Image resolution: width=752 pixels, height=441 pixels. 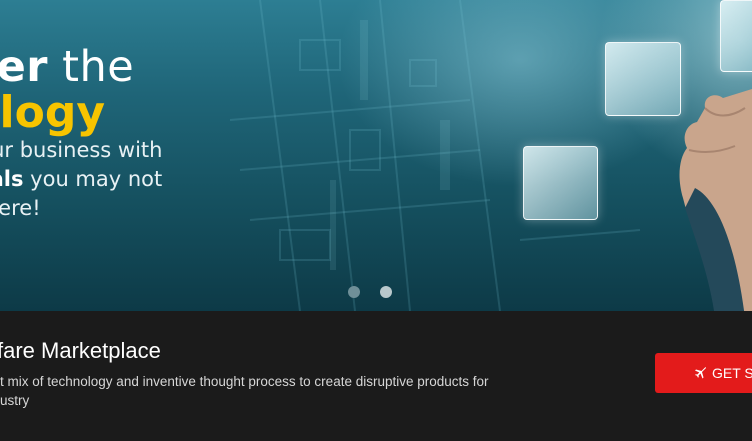 I want to click on hero-line-4: d deals you may not, so click(x=81, y=179).